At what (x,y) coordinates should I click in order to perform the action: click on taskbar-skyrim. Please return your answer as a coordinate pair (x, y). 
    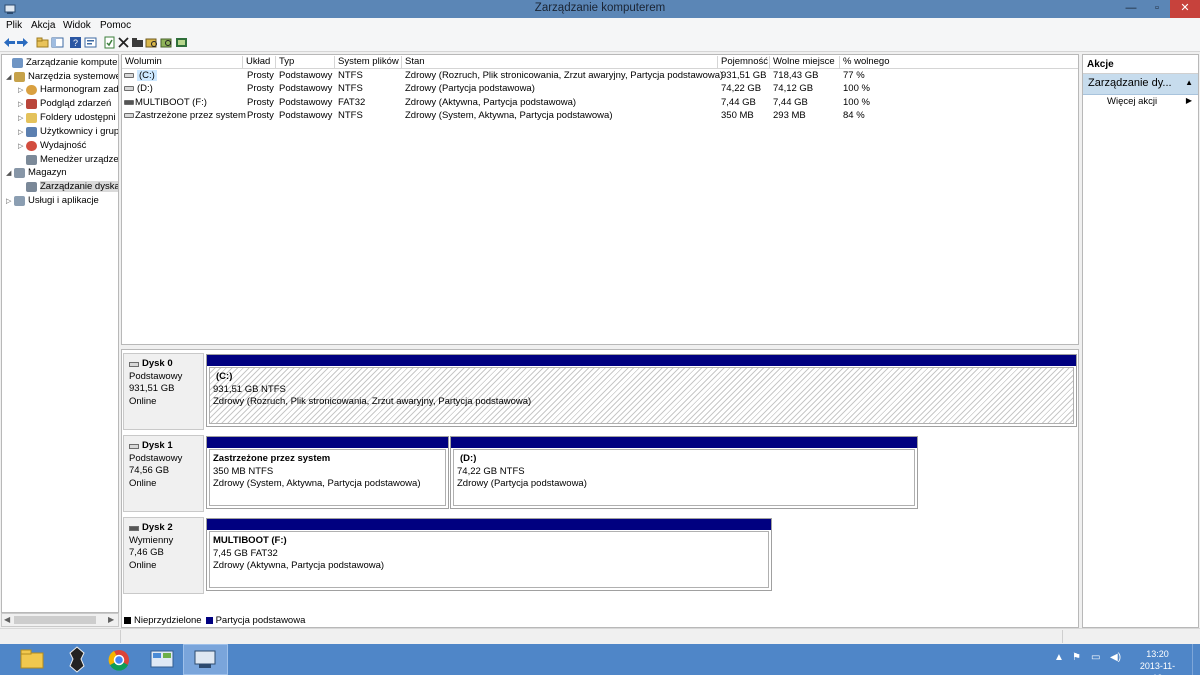
    Looking at the image, I should click on (77, 659).